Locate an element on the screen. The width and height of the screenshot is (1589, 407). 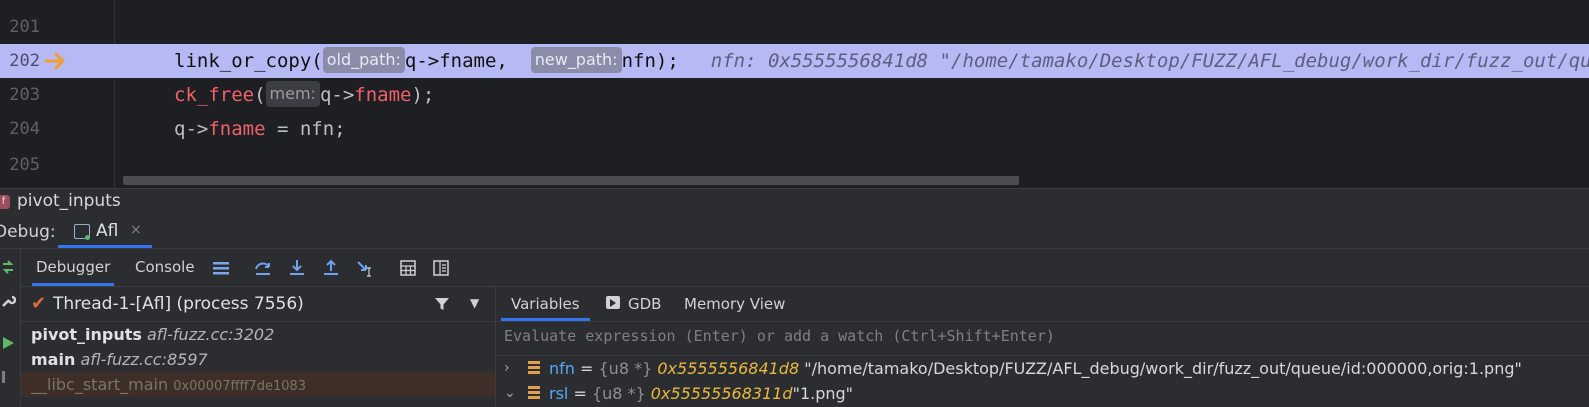
check-icon: ✔ is located at coordinates (39, 303).